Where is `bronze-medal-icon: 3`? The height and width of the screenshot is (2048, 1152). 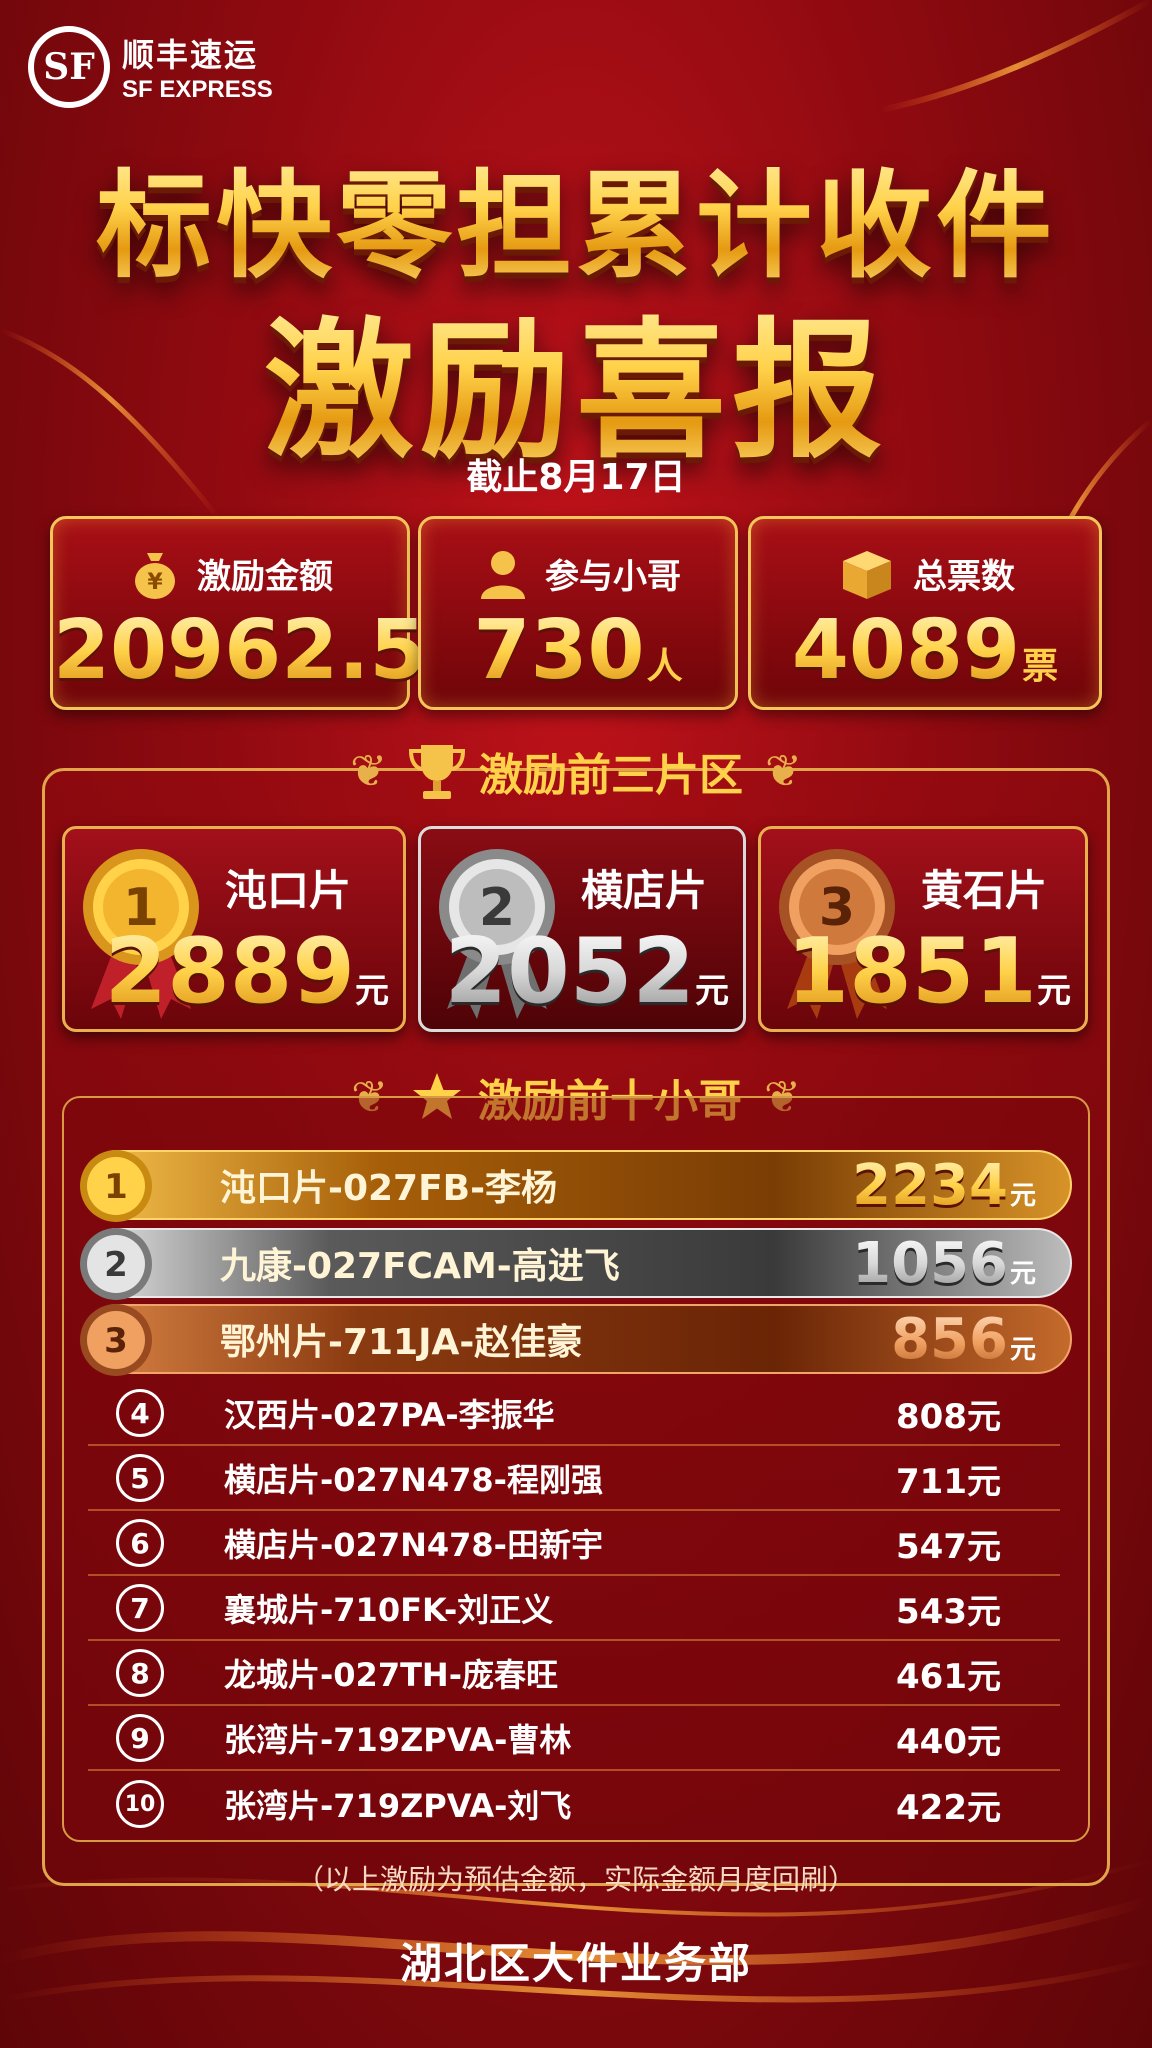 bronze-medal-icon: 3 is located at coordinates (116, 1340).